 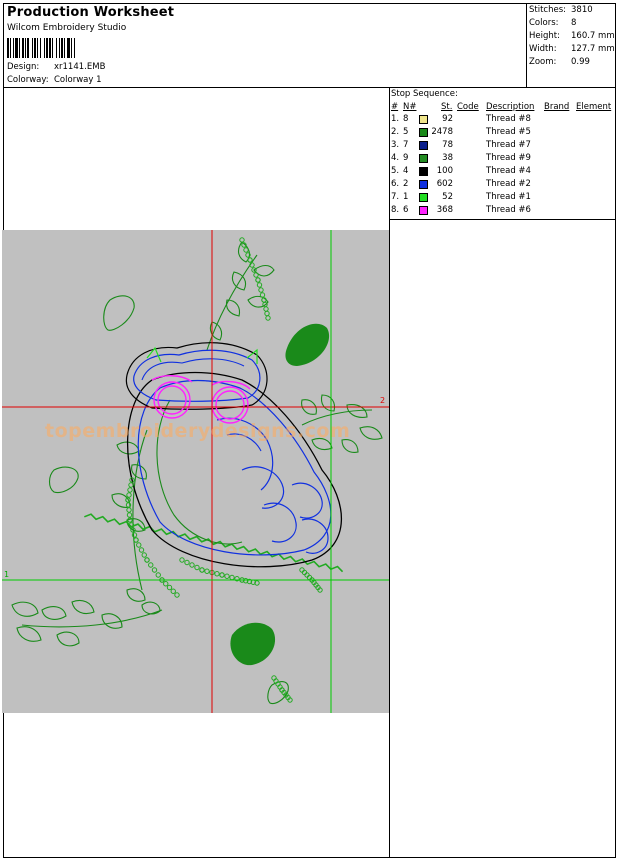 I want to click on row-needle: 8, so click(x=406, y=119).